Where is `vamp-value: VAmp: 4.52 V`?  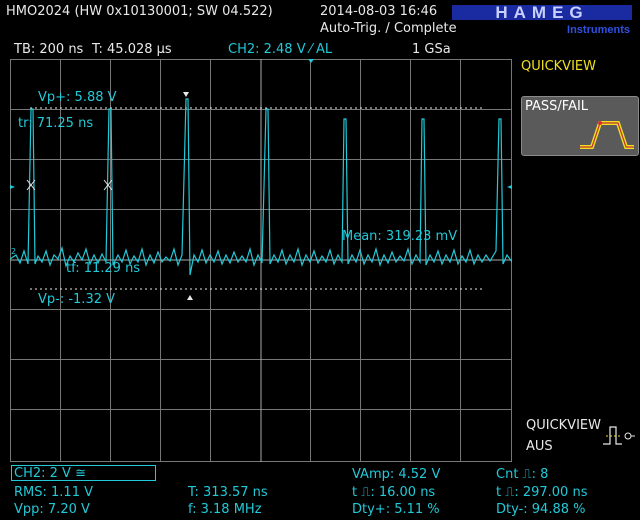 vamp-value: VAmp: 4.52 V is located at coordinates (396, 474).